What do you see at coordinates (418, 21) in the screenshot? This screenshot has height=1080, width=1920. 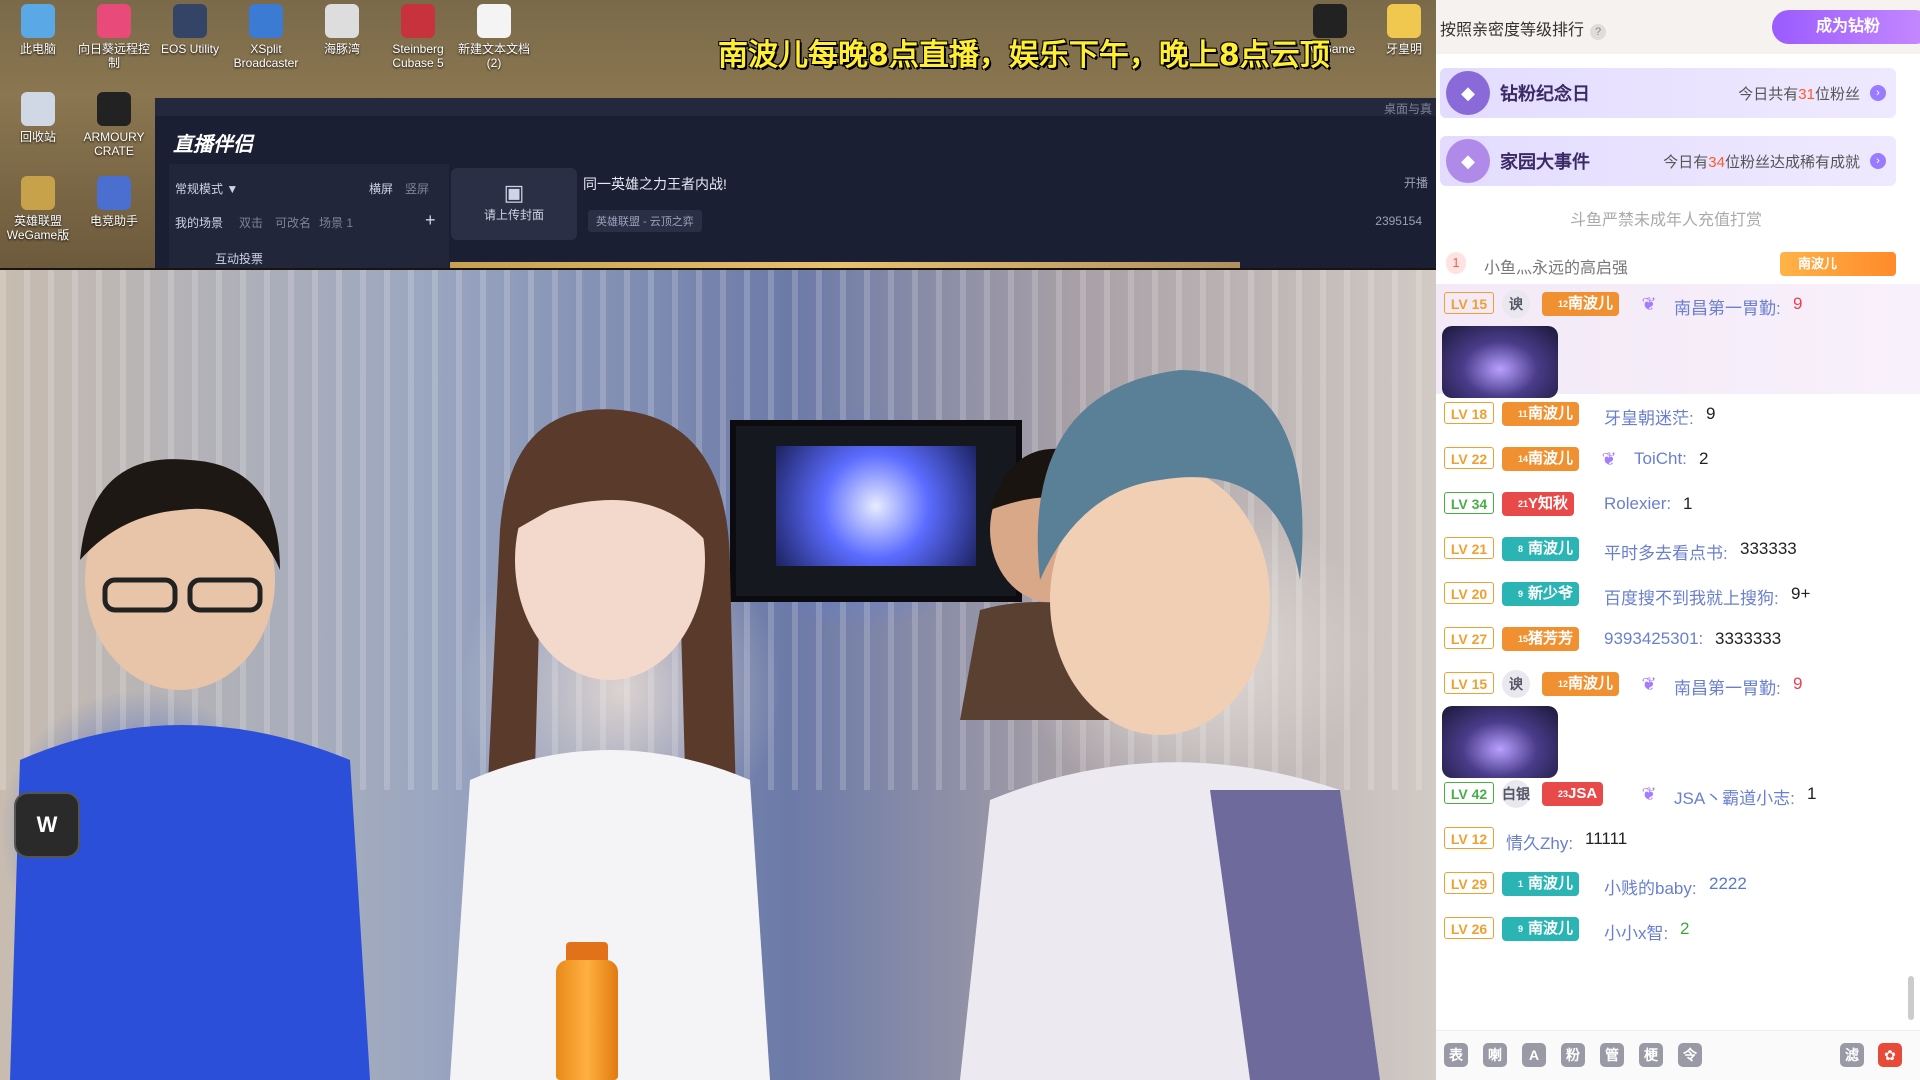 I see `cubase-icon` at bounding box center [418, 21].